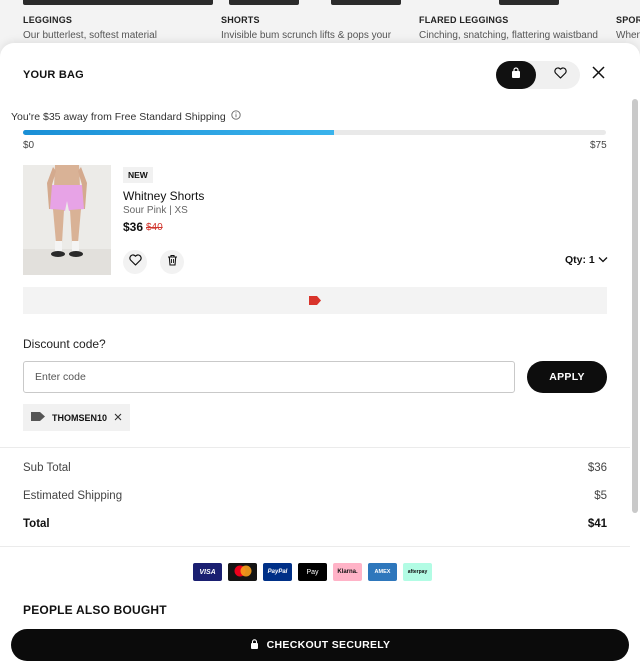 The height and width of the screenshot is (672, 640). Describe the element at coordinates (138, 175) in the screenshot. I see `new-badge: NEW` at that location.